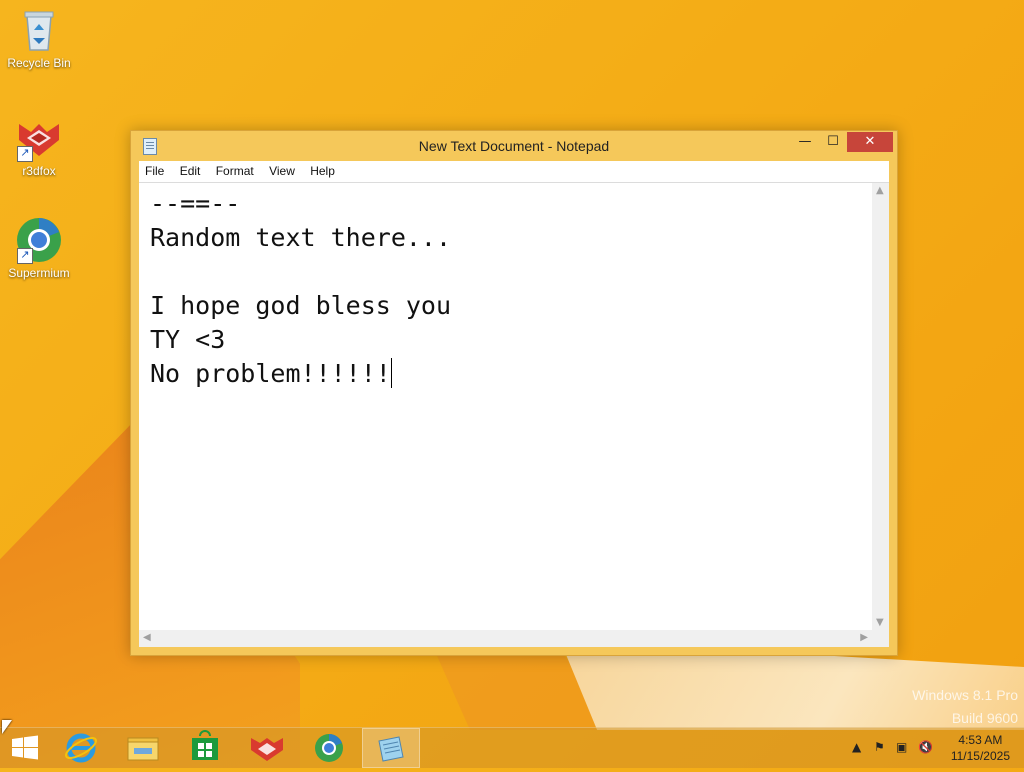  Describe the element at coordinates (190, 169) in the screenshot. I see `menu-edit: Edit` at that location.